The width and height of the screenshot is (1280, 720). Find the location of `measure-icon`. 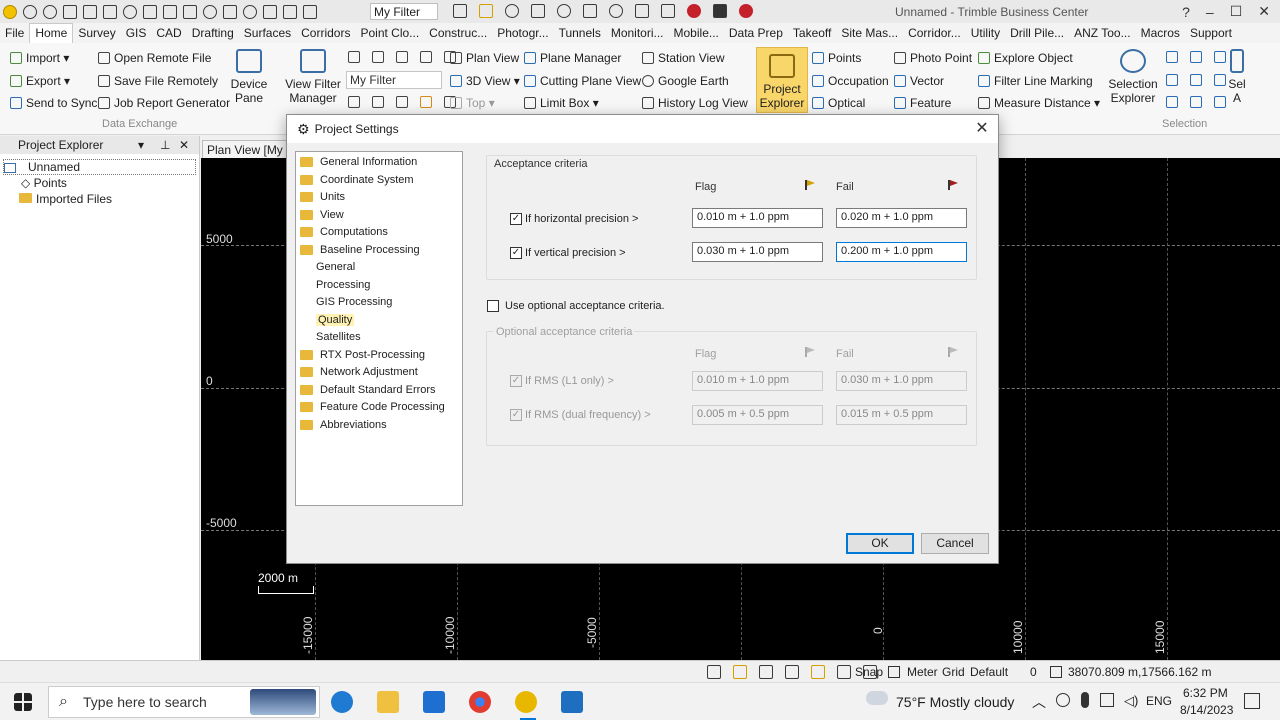

measure-icon is located at coordinates (642, 11).